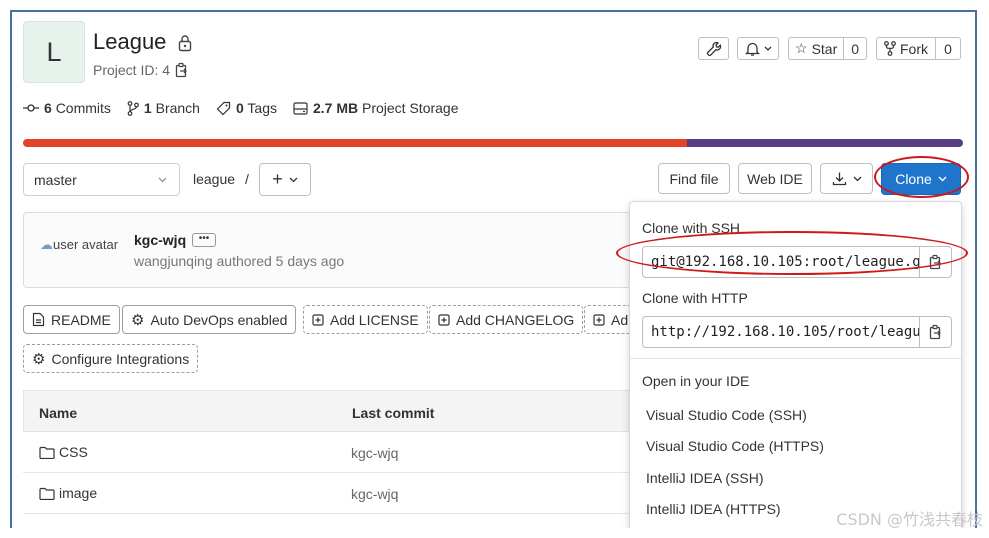 This screenshot has width=989, height=538. I want to click on readme-label: README, so click(81, 319).